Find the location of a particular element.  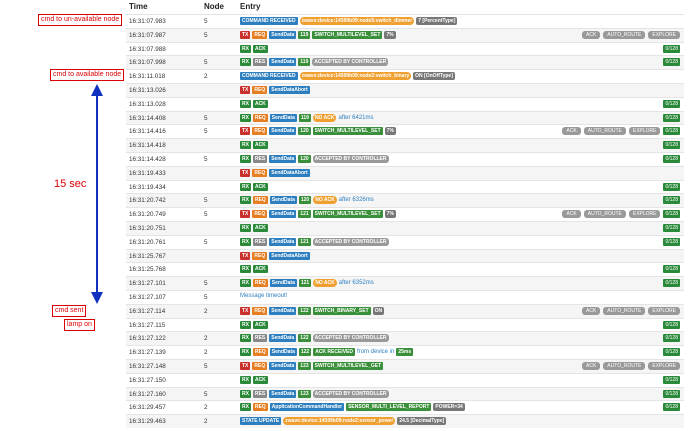

table-row: 16:31:27.107 5 Message timeout! is located at coordinates (405, 296).